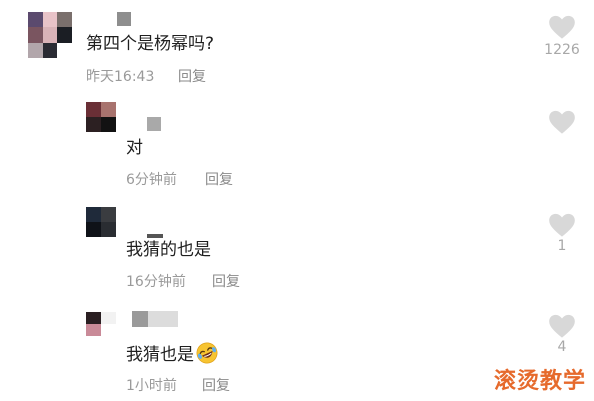 The width and height of the screenshot is (594, 401). I want to click on comment-text: 我猜也是, so click(172, 354).